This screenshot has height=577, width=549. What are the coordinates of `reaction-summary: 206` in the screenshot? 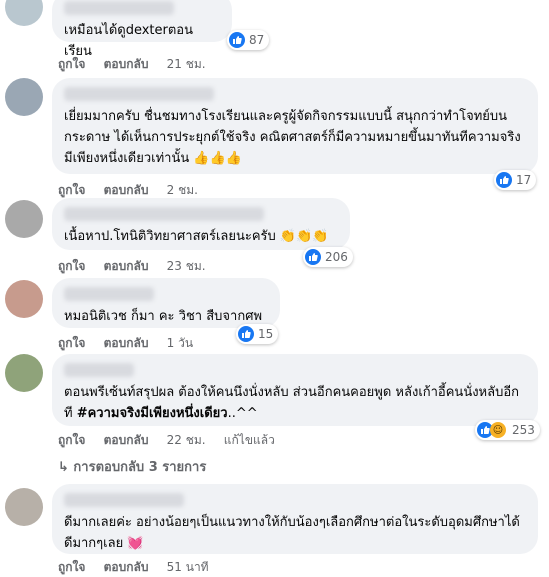 It's located at (328, 257).